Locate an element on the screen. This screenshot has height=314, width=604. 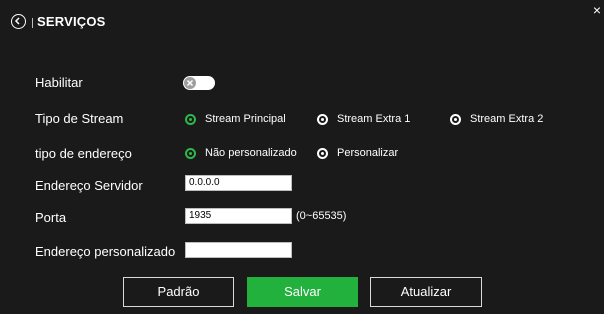
toggle-off-icon is located at coordinates (190, 83).